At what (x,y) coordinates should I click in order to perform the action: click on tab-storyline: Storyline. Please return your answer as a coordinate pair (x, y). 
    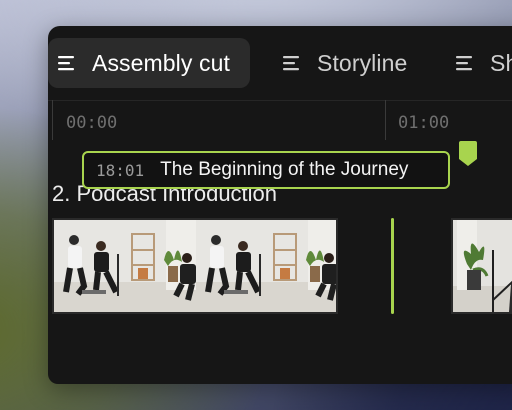
    Looking at the image, I should click on (345, 63).